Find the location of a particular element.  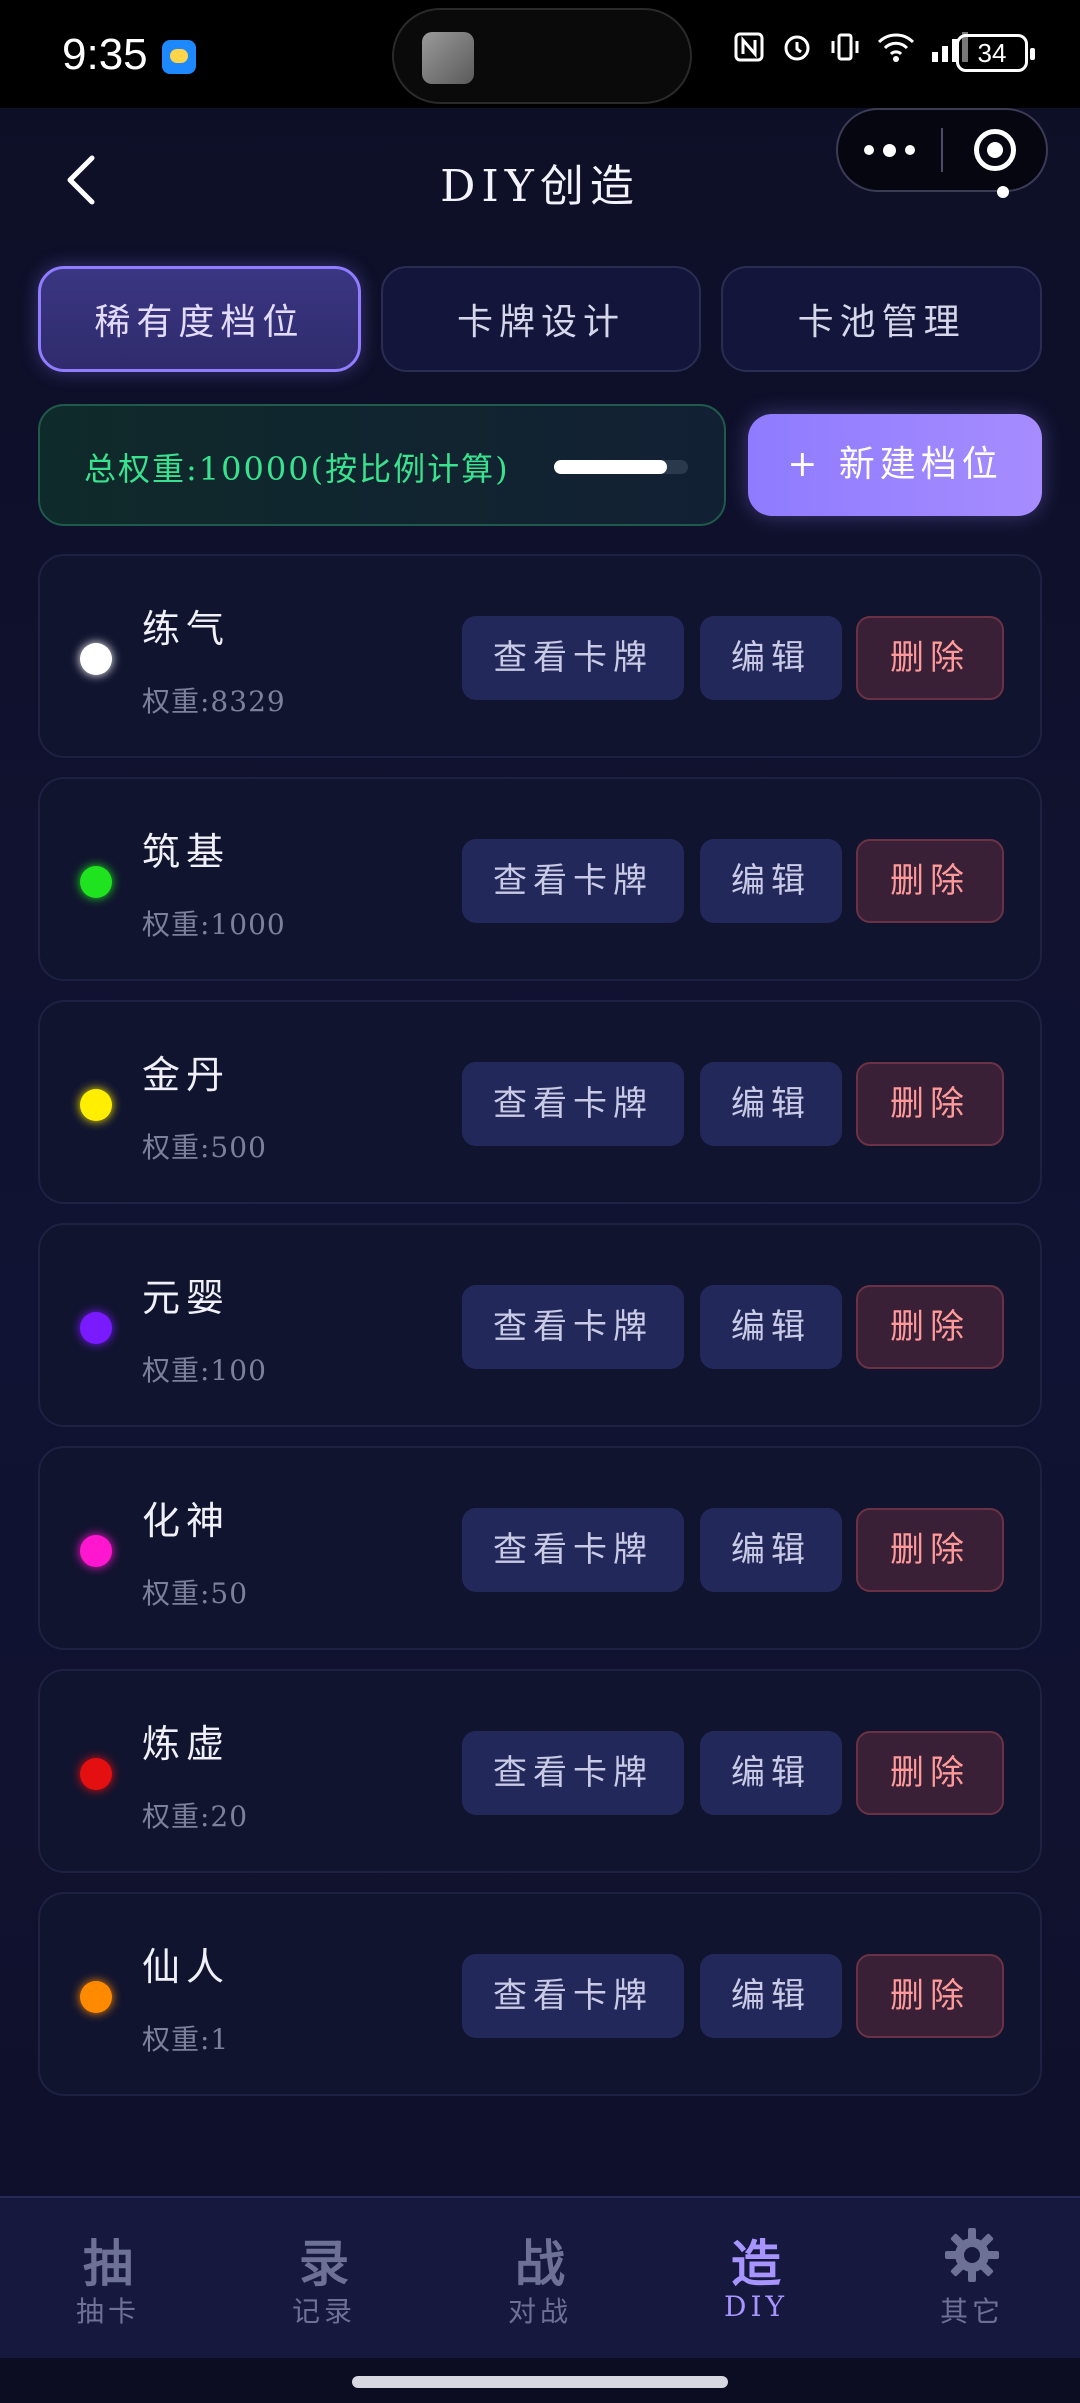

target-icon is located at coordinates (994, 150).